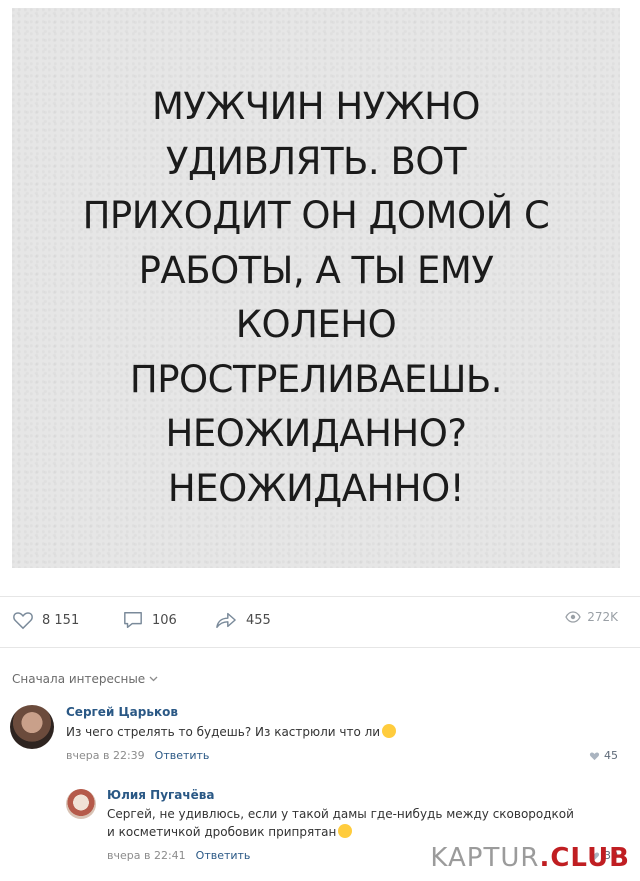  What do you see at coordinates (345, 831) in the screenshot?
I see `smile-emoji-icon` at bounding box center [345, 831].